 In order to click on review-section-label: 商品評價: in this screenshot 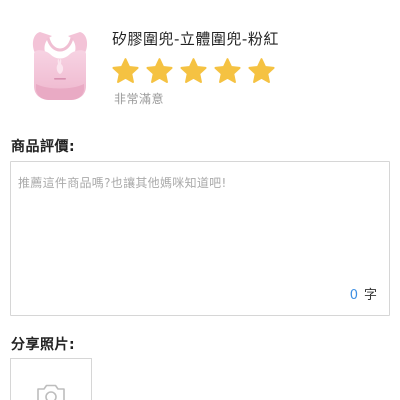, I will do `click(43, 147)`.